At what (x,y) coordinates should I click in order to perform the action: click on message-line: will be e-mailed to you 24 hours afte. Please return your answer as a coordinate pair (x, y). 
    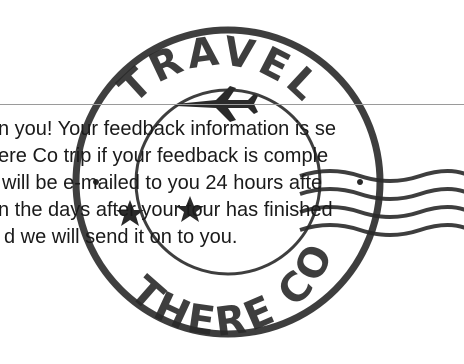
    Looking at the image, I should click on (162, 183).